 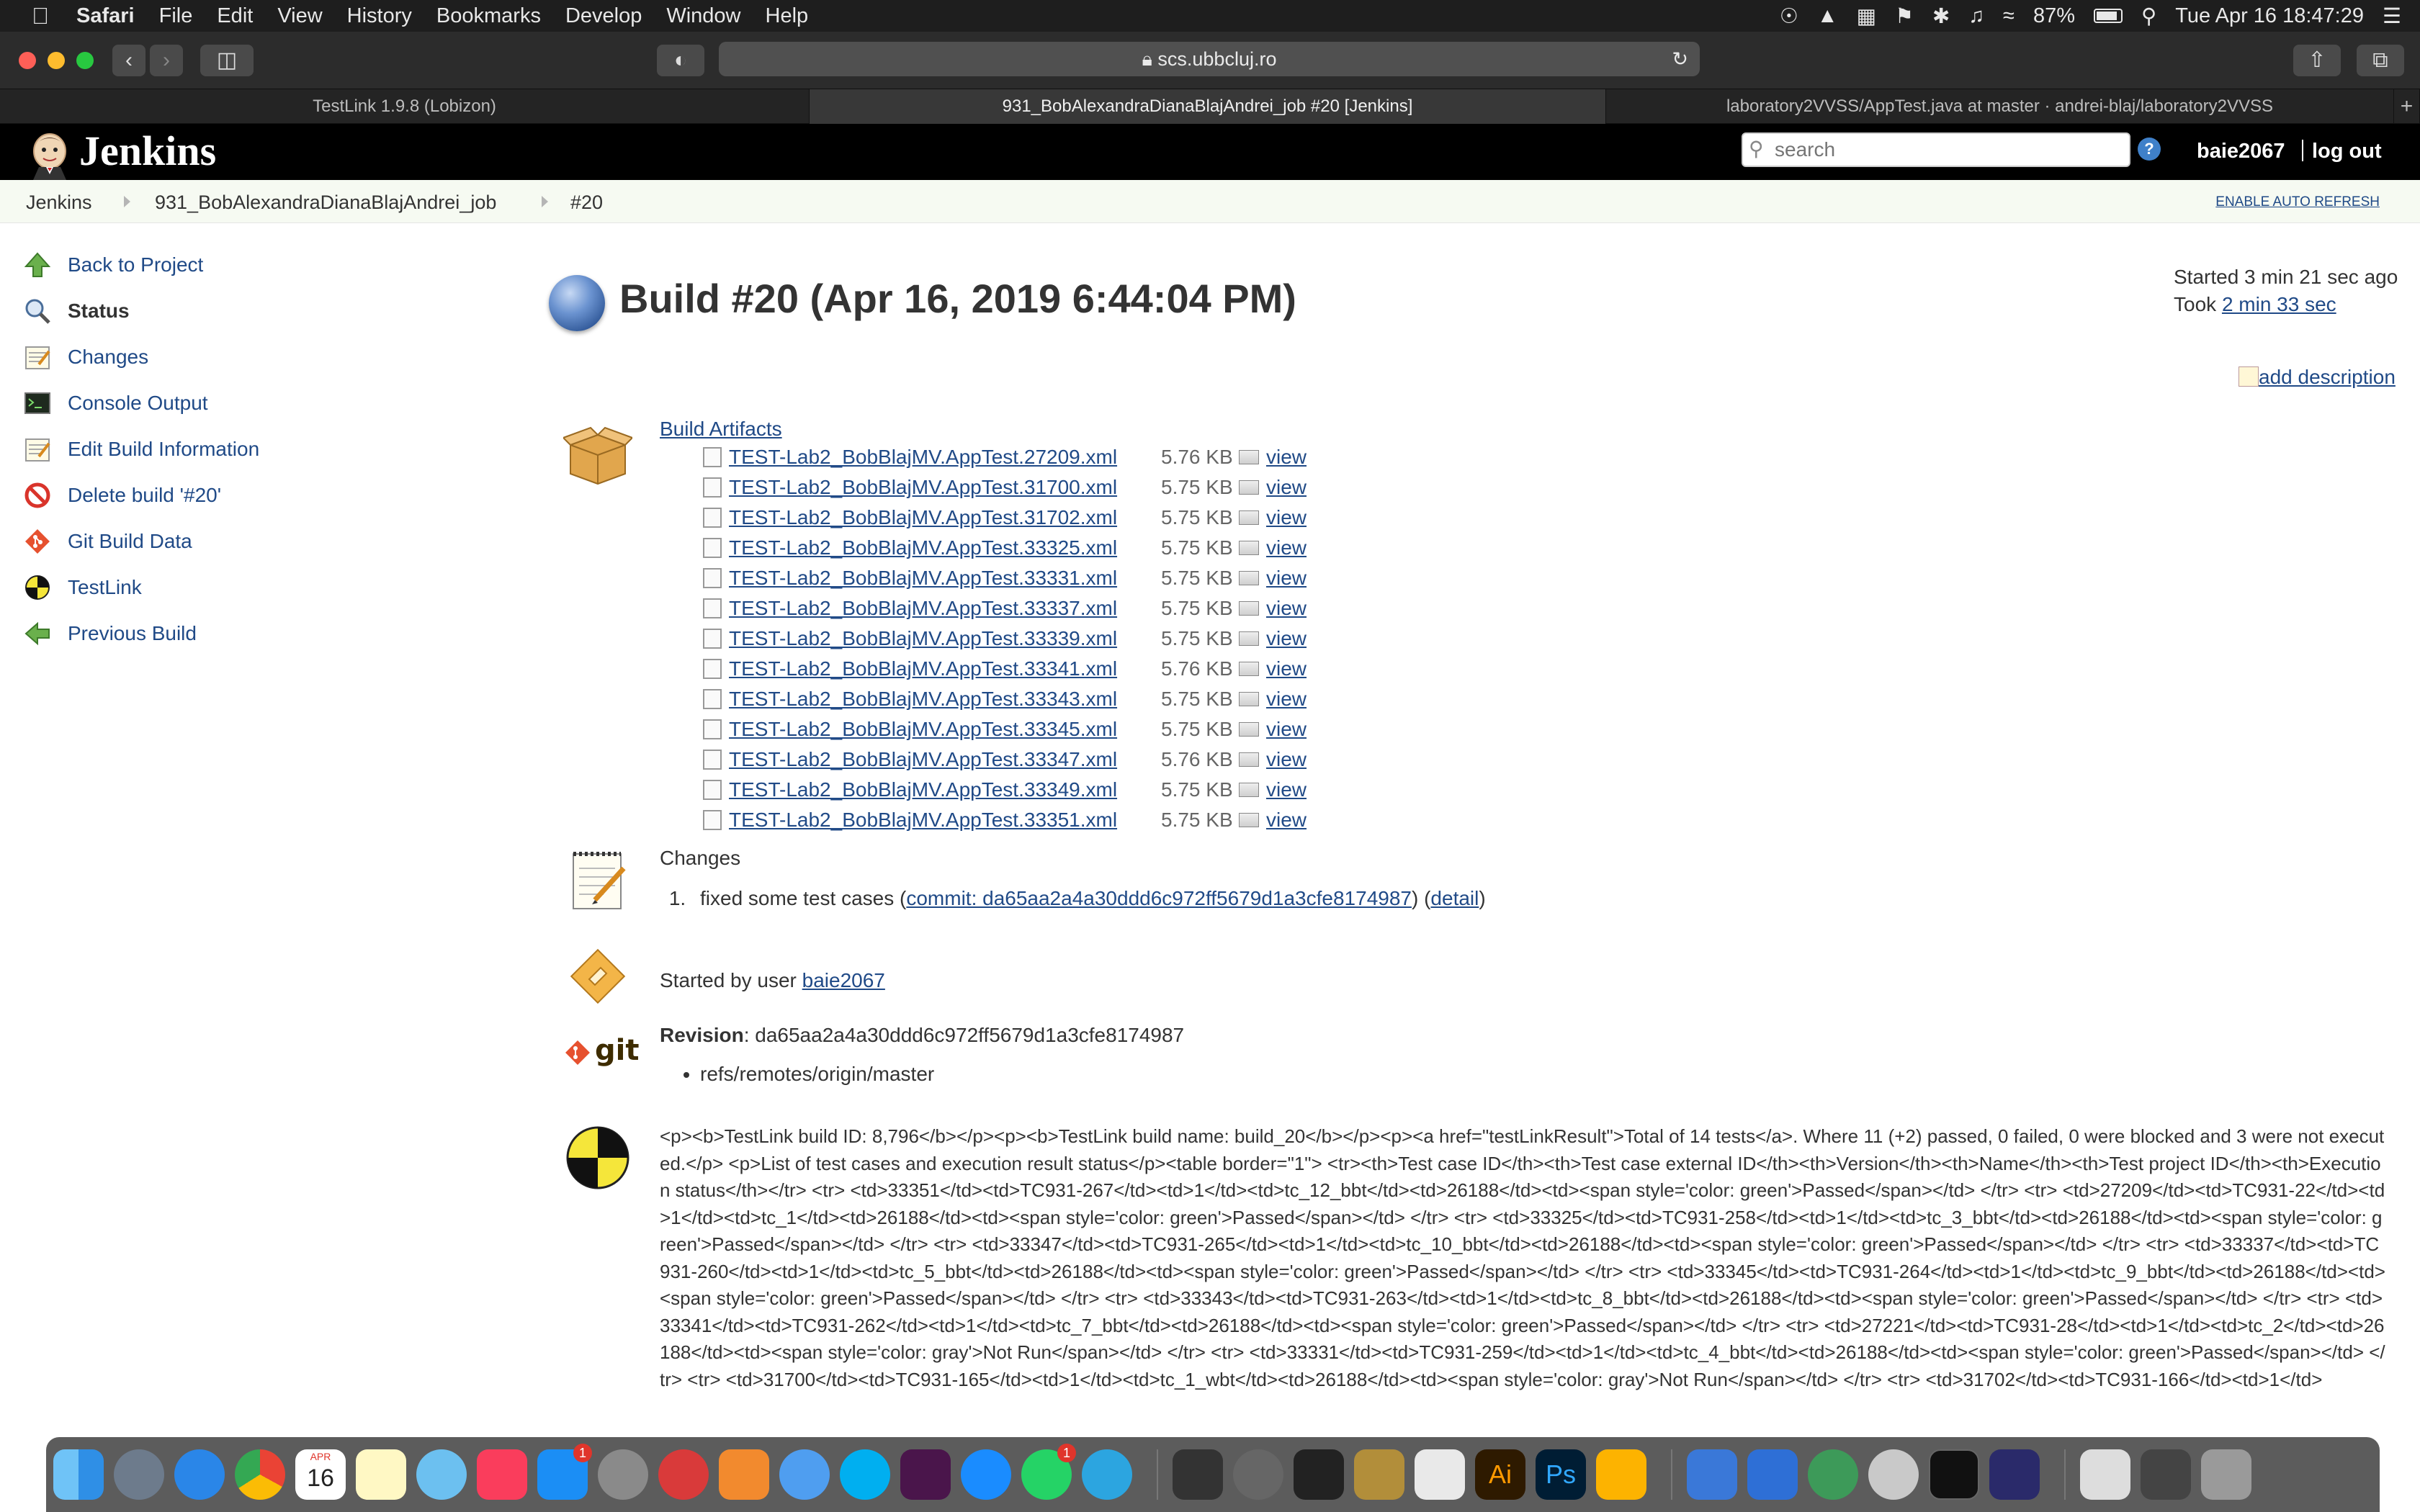 I want to click on sketch-icon, so click(x=1621, y=1474).